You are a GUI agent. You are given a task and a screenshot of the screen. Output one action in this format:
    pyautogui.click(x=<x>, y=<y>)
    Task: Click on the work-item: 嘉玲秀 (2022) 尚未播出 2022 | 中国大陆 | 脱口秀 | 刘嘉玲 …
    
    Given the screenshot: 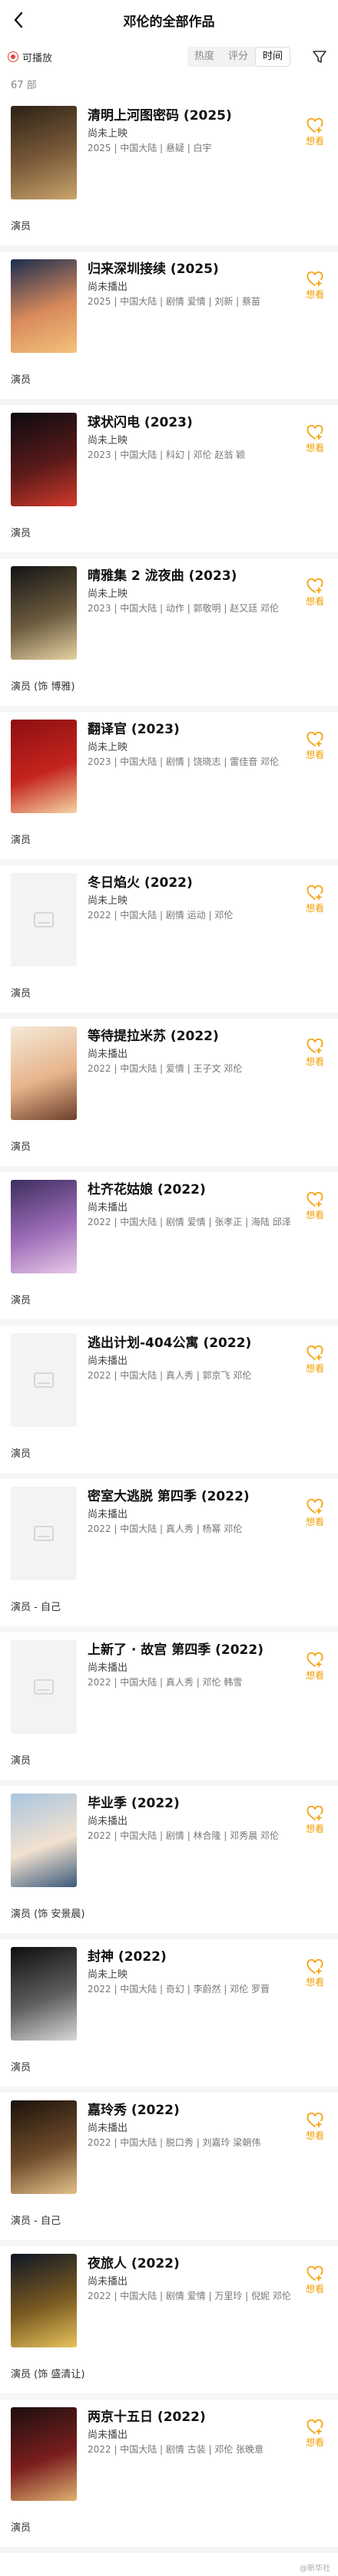 What is the action you would take?
    pyautogui.click(x=169, y=2169)
    